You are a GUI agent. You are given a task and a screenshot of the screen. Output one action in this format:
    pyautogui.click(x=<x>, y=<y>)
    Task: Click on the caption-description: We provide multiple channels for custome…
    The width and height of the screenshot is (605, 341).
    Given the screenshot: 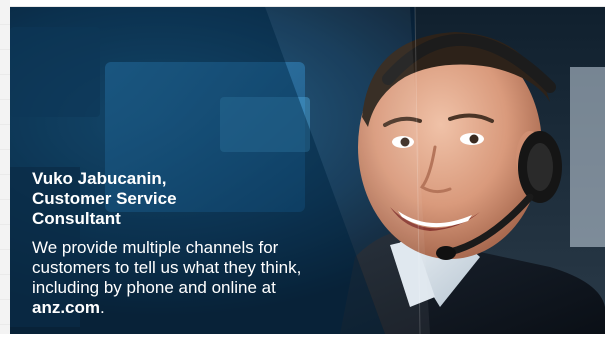 What is the action you would take?
    pyautogui.click(x=177, y=278)
    